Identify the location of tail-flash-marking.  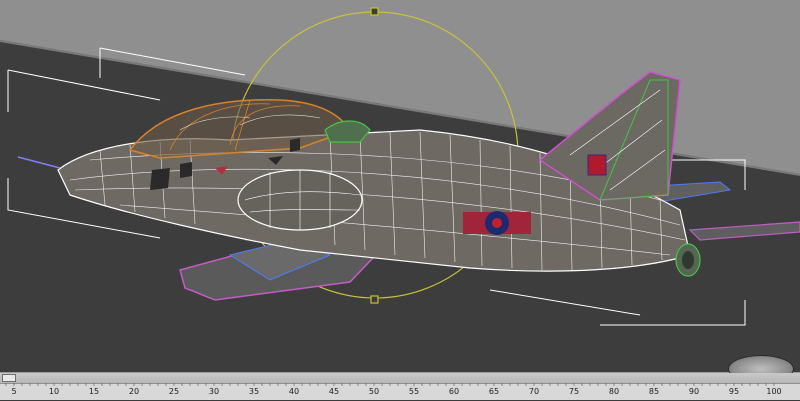
(597, 165).